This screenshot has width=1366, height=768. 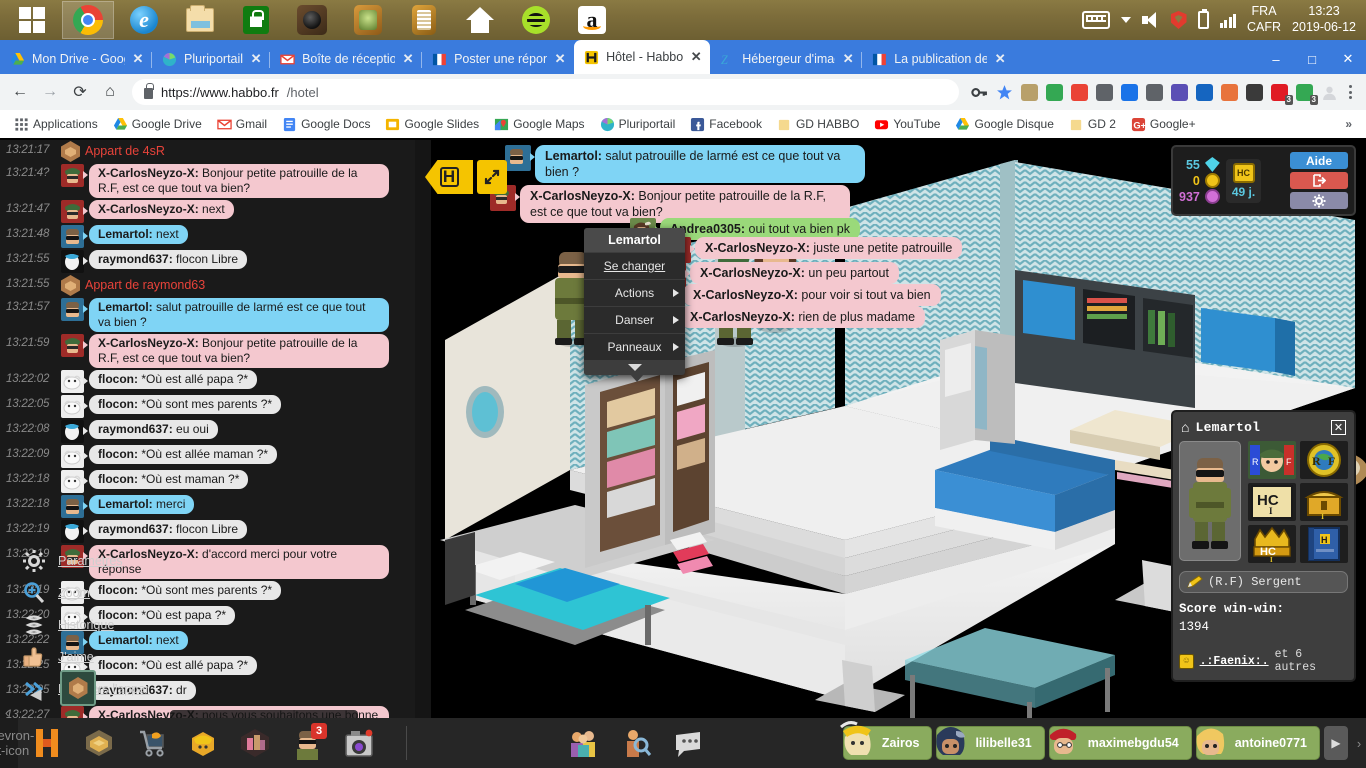 I want to click on chat-log-row: 13:22:18 flocon: *Où est maman ?*, so click(x=207, y=481).